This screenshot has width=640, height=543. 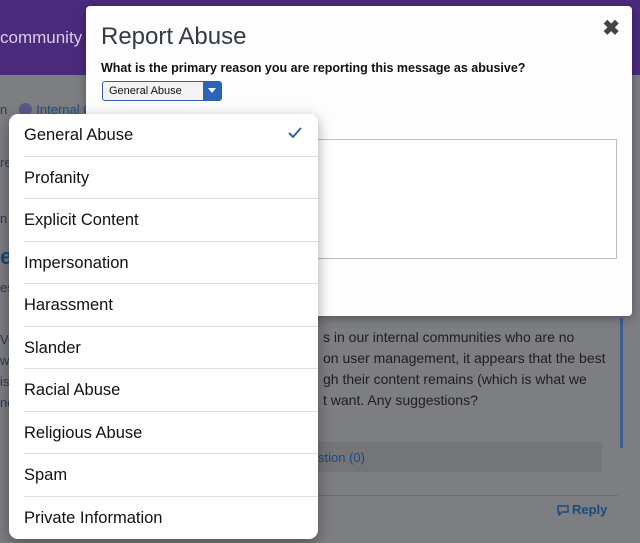 What do you see at coordinates (163, 433) in the screenshot?
I see `option-religious-abuse: Religious Abuse` at bounding box center [163, 433].